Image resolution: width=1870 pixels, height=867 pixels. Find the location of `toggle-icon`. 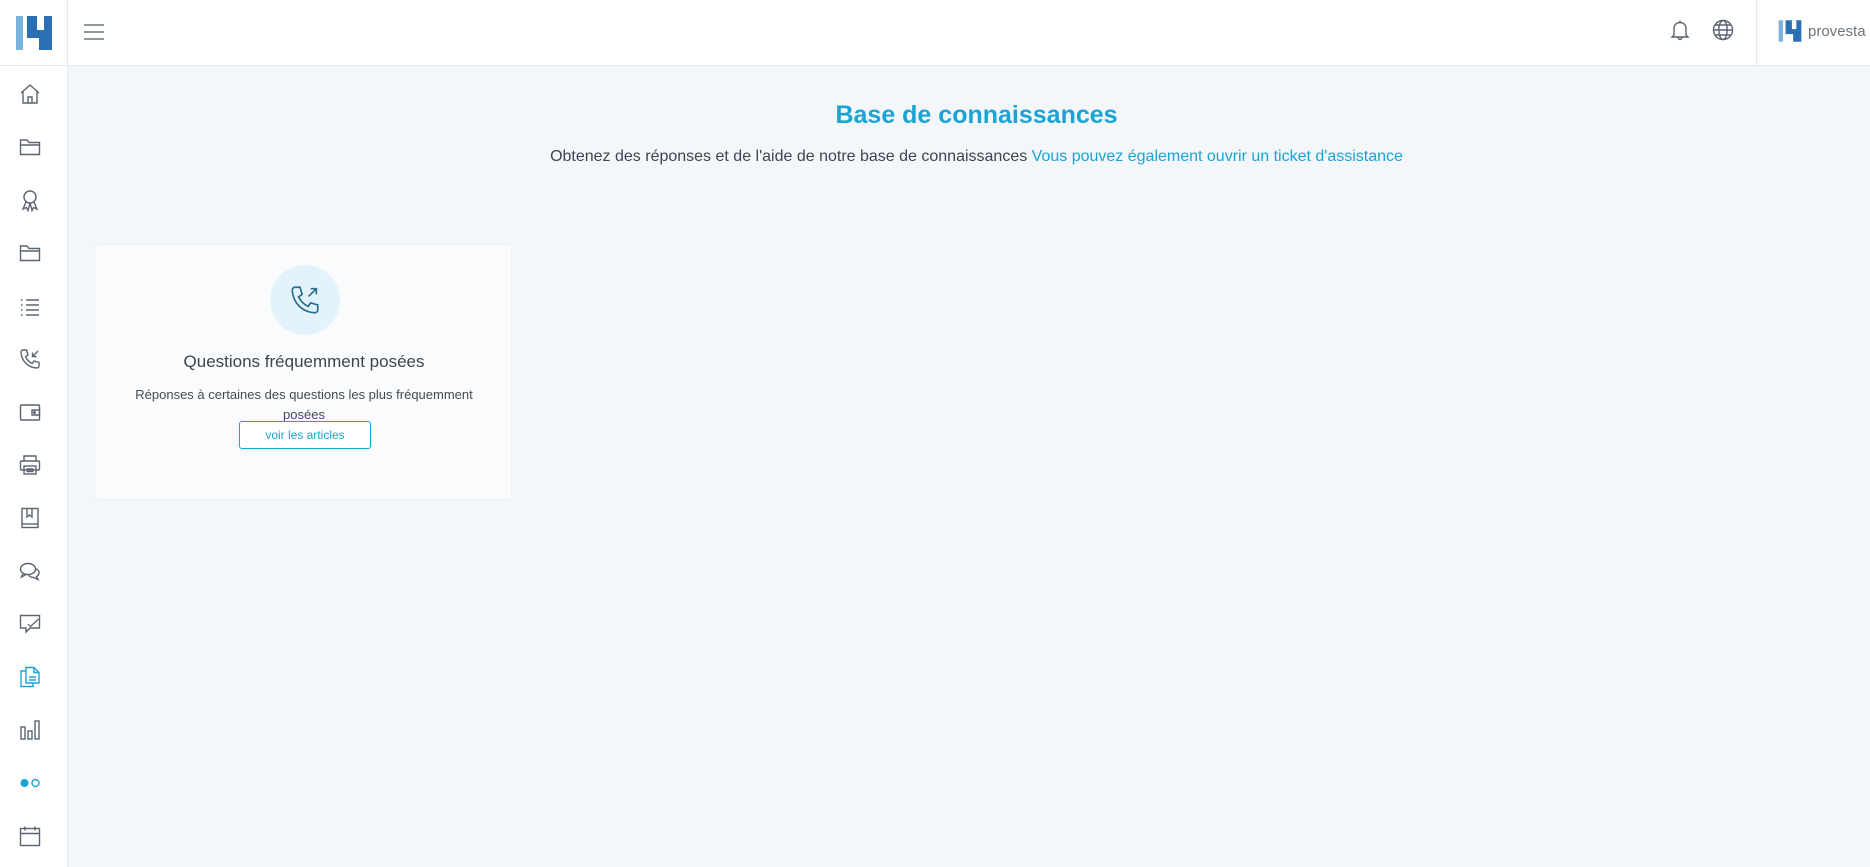

toggle-icon is located at coordinates (30, 783).